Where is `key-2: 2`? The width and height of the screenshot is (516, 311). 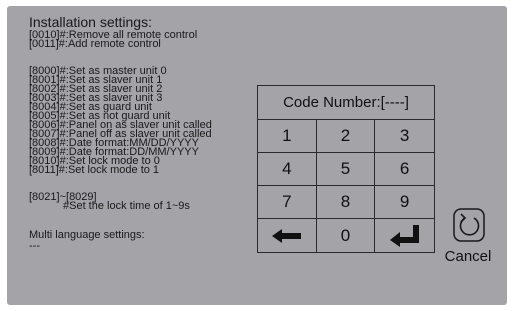
key-2: 2 is located at coordinates (346, 136).